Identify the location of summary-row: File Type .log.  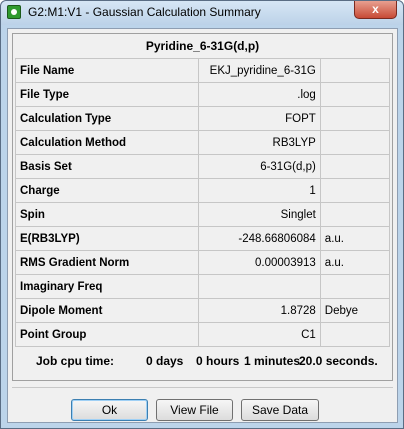
(202, 94).